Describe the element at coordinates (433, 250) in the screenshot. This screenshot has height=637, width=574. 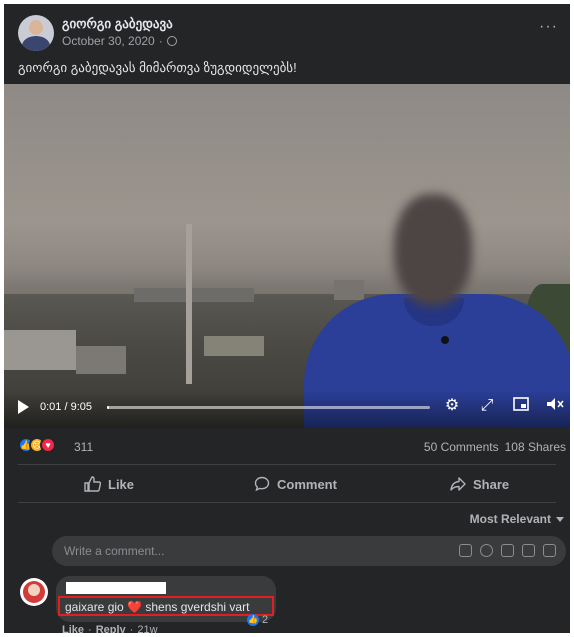
I see `video-person-blurred-face` at that location.